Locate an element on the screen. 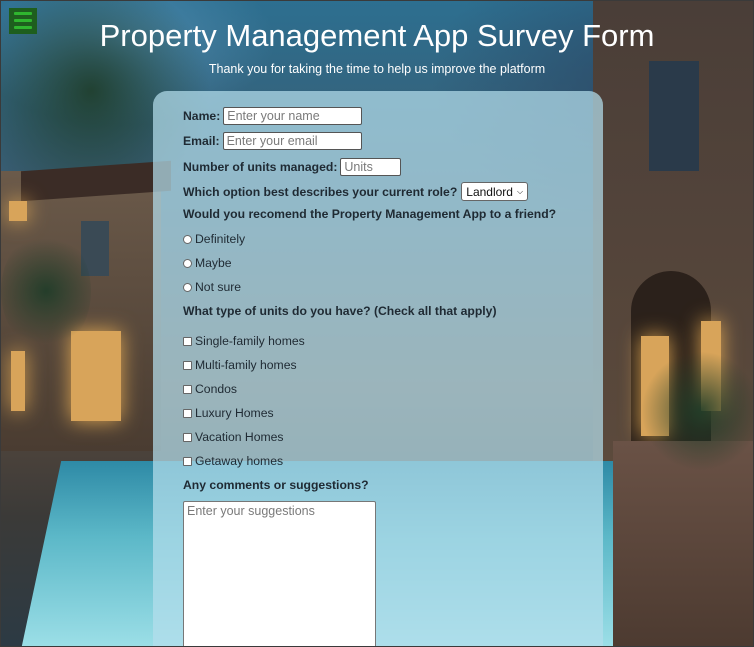 This screenshot has height=647, width=754. comments-label: Any comments or suggestions? is located at coordinates (276, 485).